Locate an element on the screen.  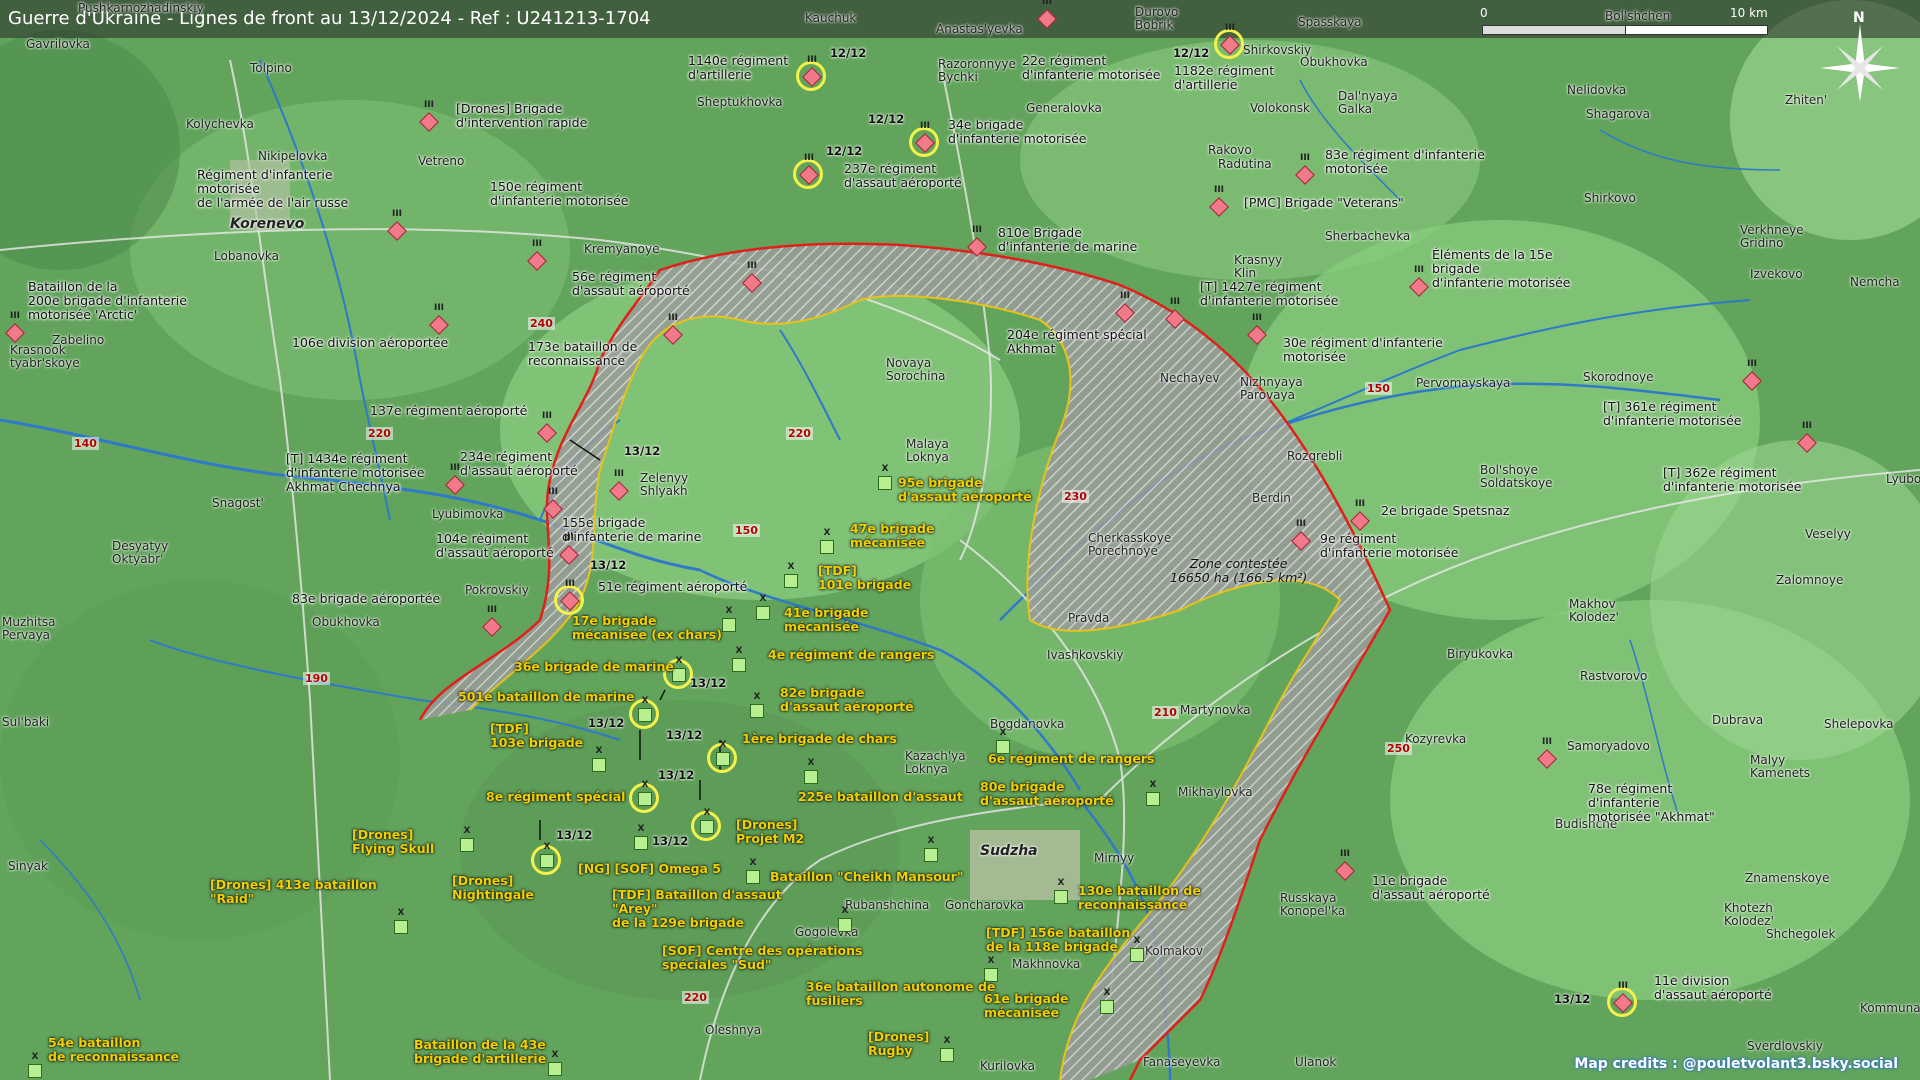
town-label-khotezh: Khotezh Kolodez' is located at coordinates (1749, 914).